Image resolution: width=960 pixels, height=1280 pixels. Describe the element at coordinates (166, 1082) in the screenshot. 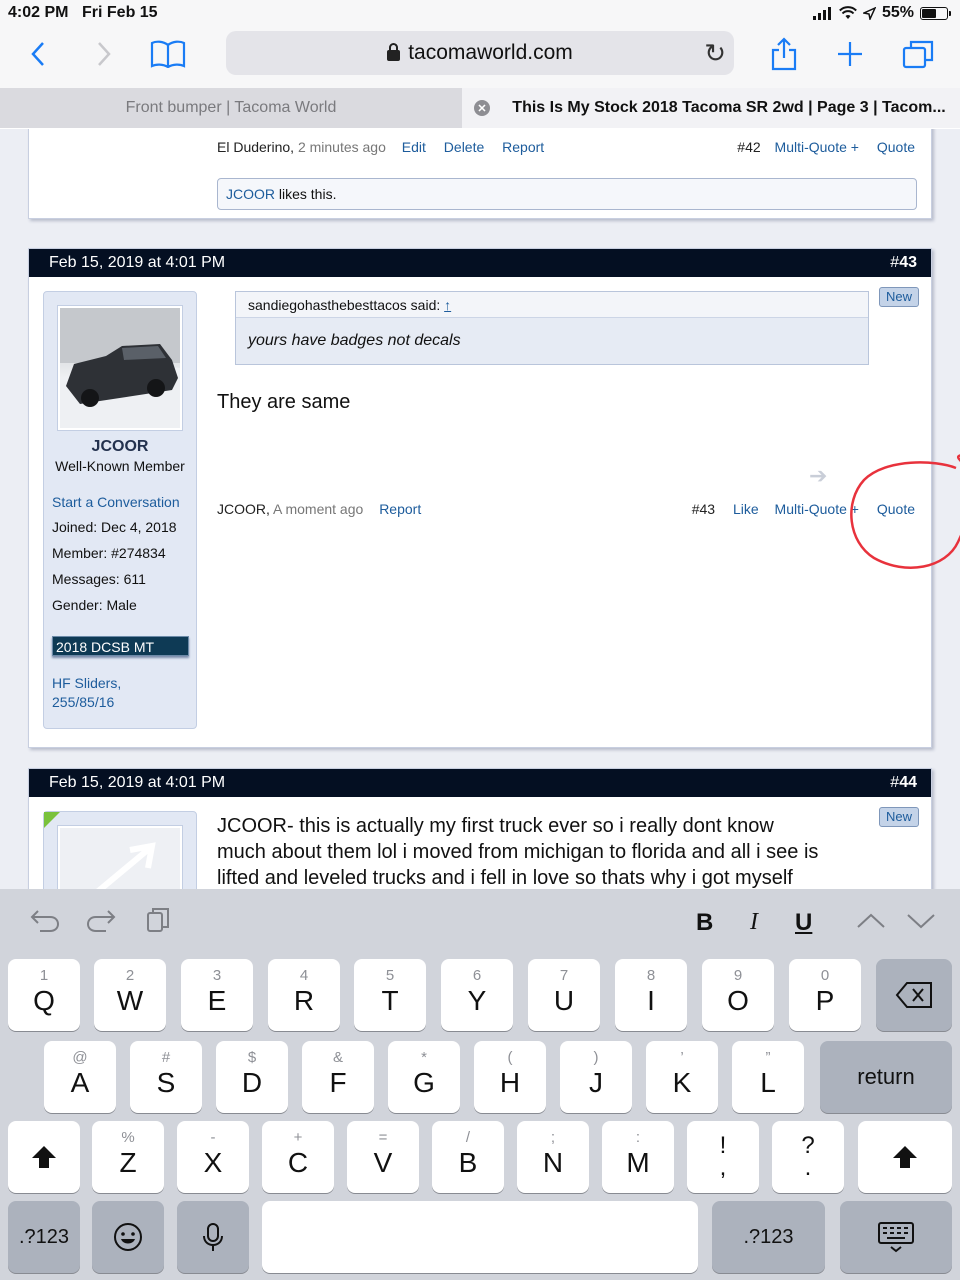

I see `key-label: S` at that location.